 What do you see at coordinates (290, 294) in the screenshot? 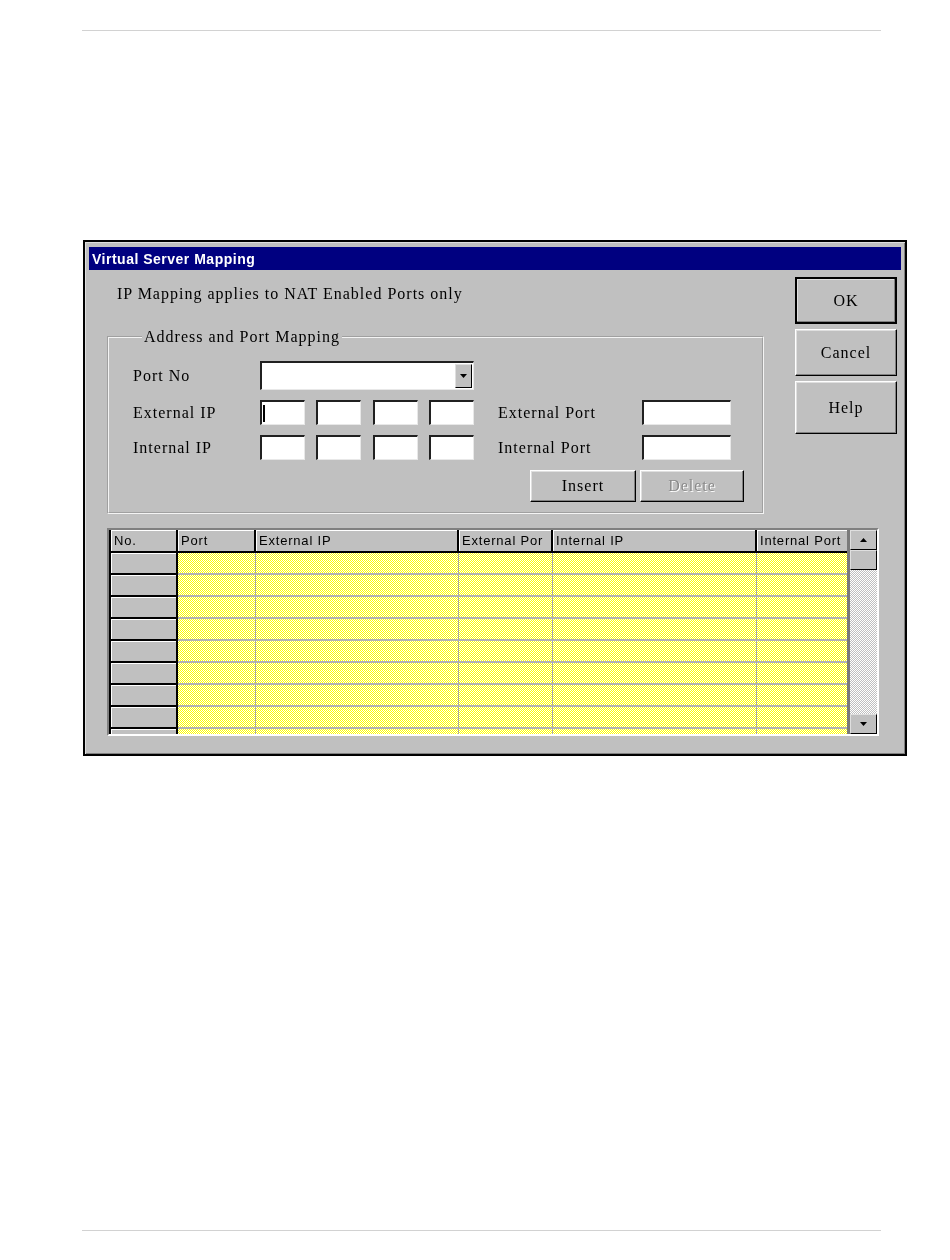
I see `info-note: IP Mapping applies to NAT Enabled Ports only` at bounding box center [290, 294].